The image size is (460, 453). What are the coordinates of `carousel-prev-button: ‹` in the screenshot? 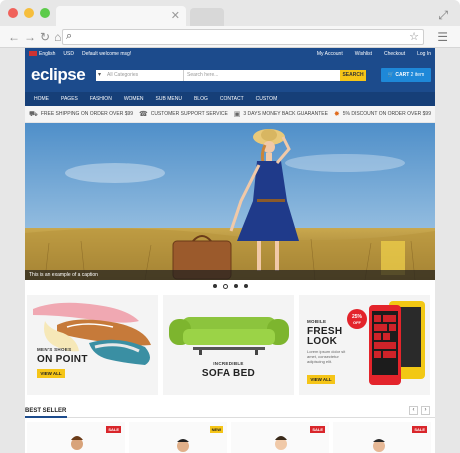 It's located at (413, 410).